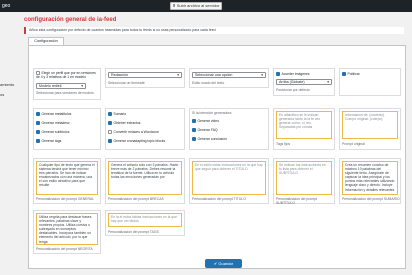 This screenshot has width=412, height=275. Describe the element at coordinates (55, 123) in the screenshot. I see `meta-label-2: Generar metadesc` at that location.